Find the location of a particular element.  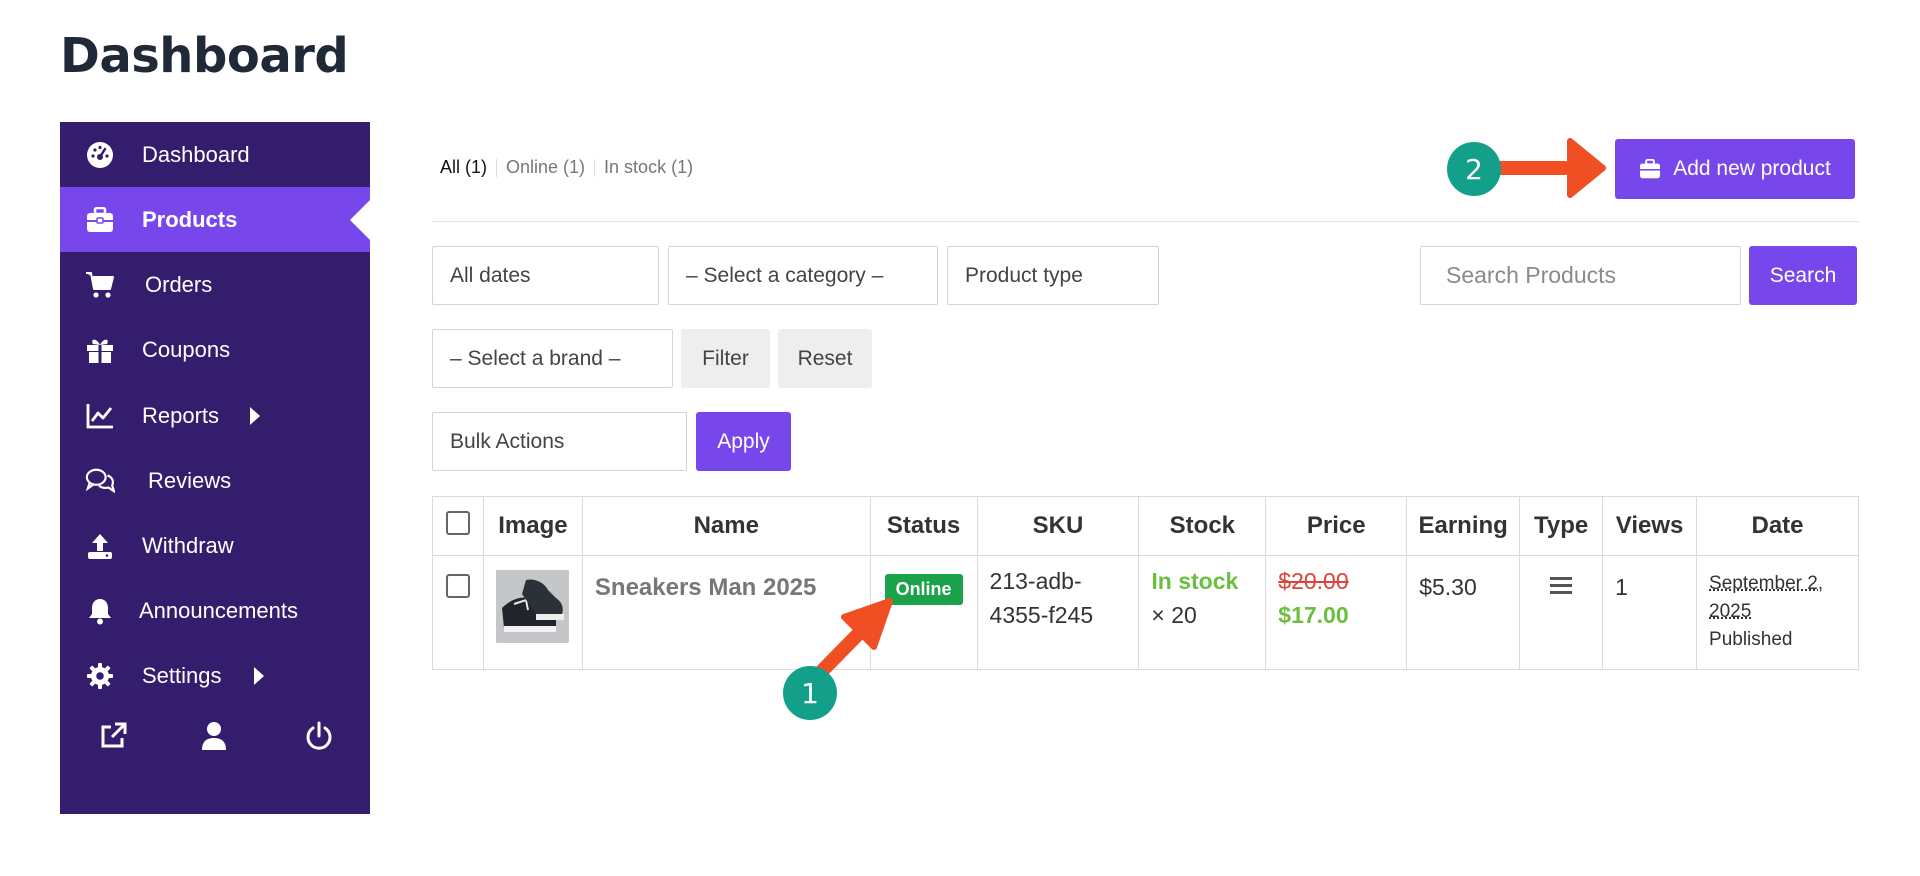

sidebar-item-withdraw: Withdraw is located at coordinates (215, 545).